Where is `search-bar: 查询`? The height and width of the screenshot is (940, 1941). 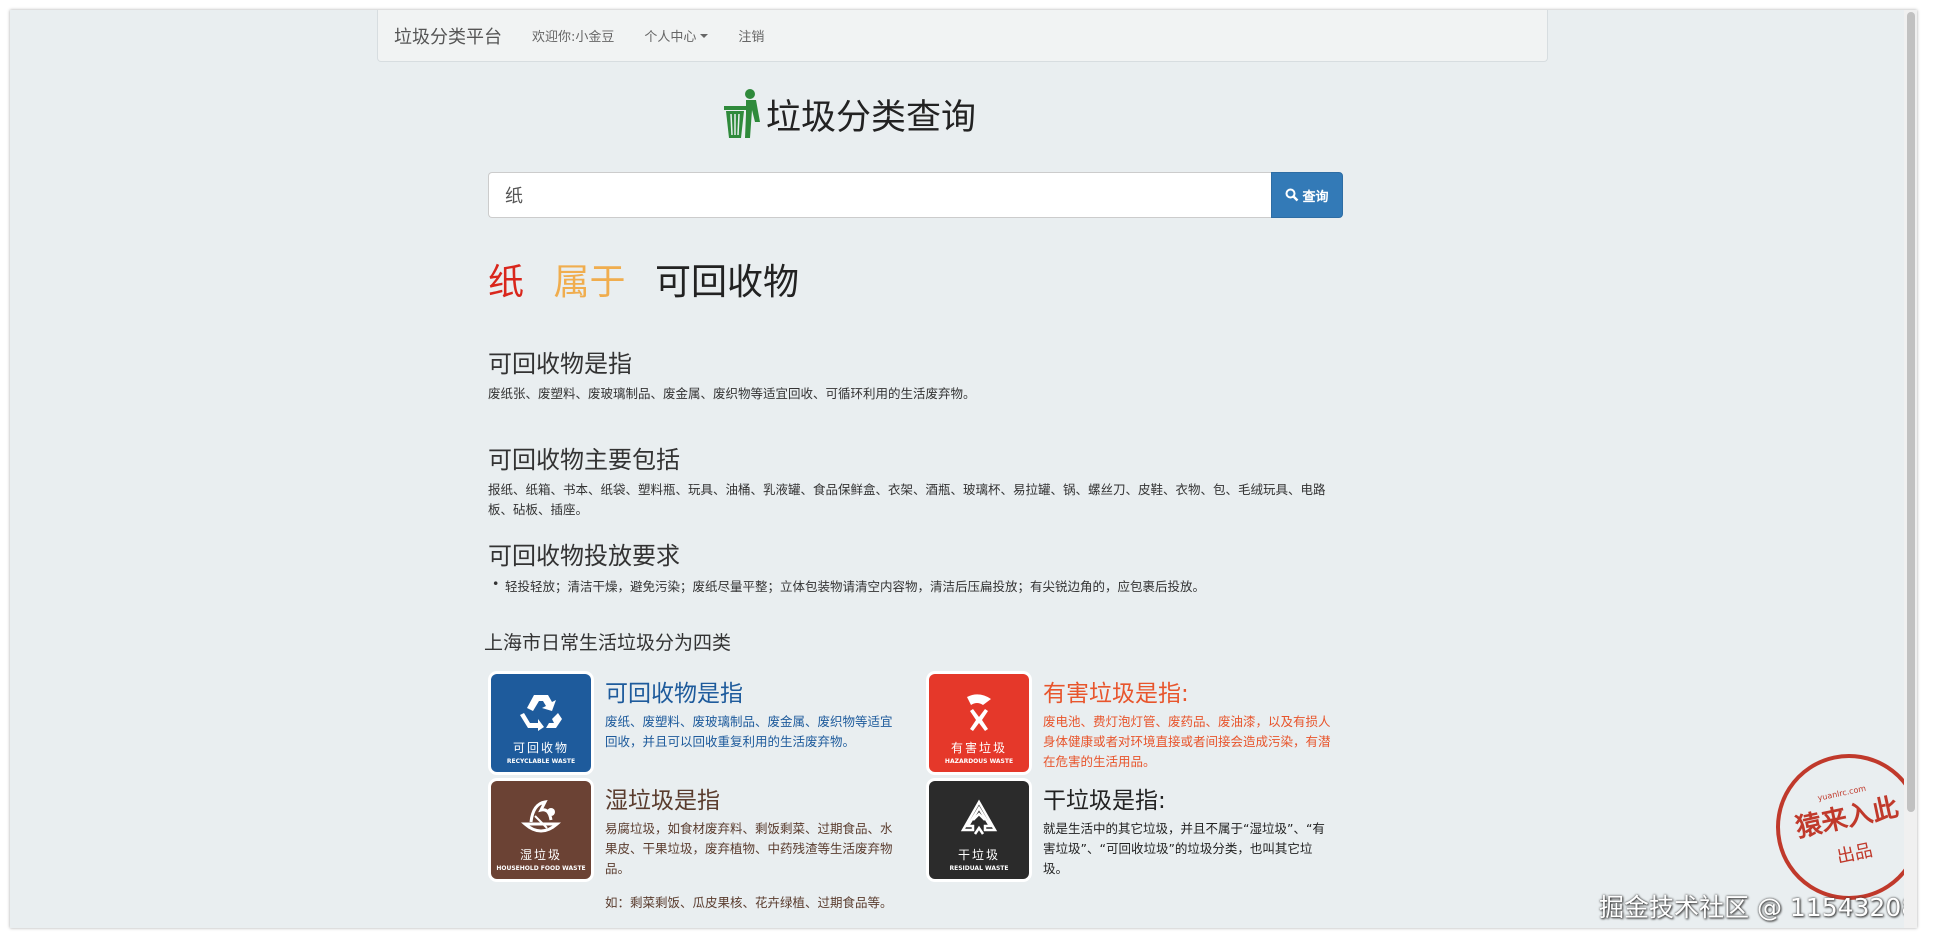 search-bar: 查询 is located at coordinates (915, 195).